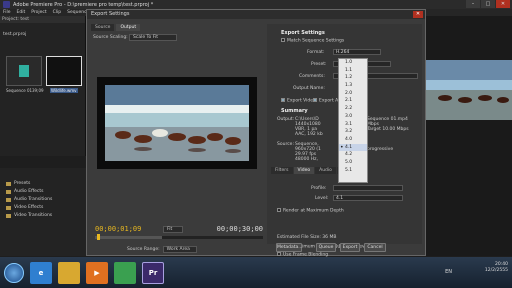 Image resolution: width=512 pixels, height=288 pixels. I want to click on menu-project: Project, so click(38, 12).